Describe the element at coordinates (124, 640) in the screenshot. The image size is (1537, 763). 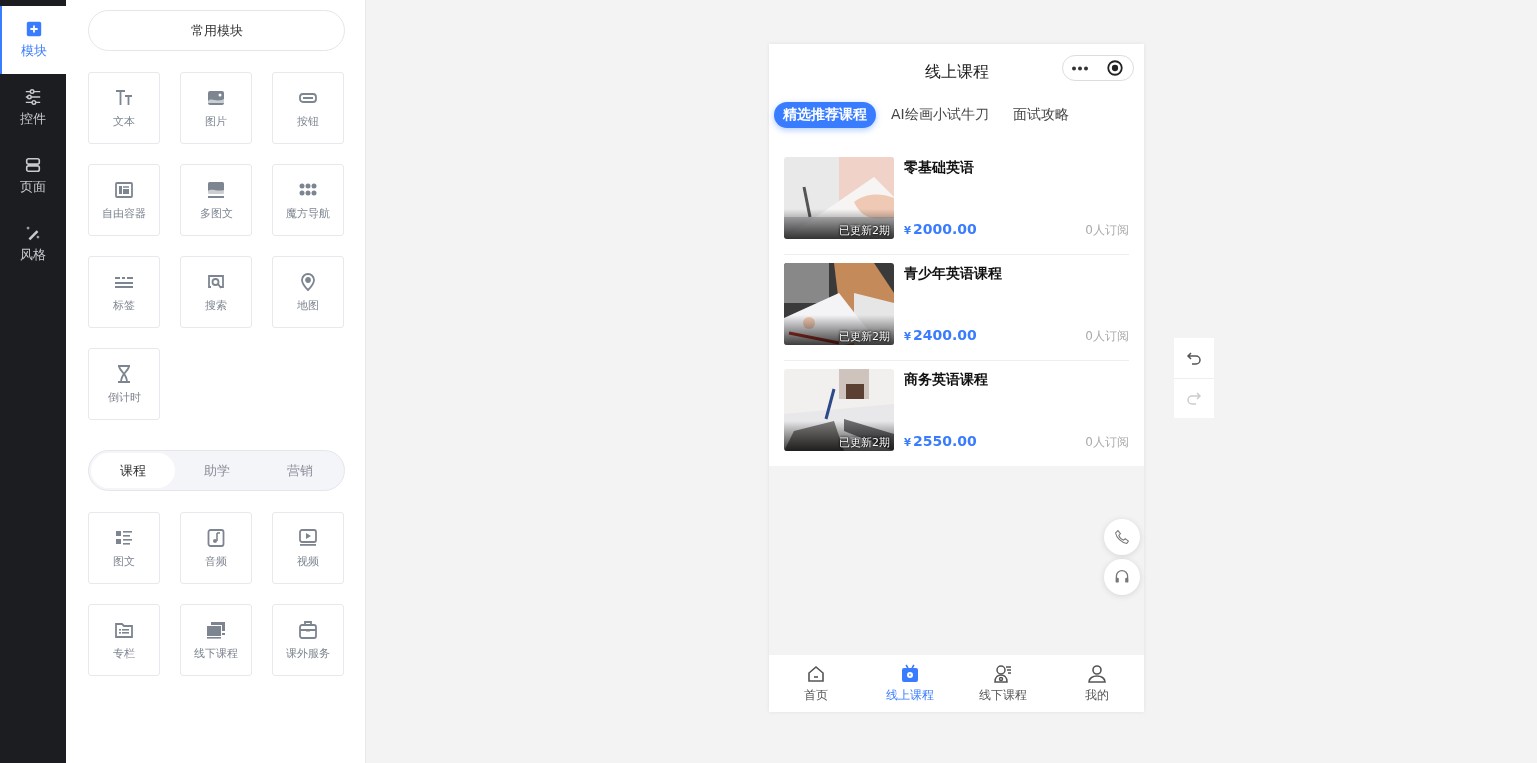
I see `module-tile: 专栏` at that location.